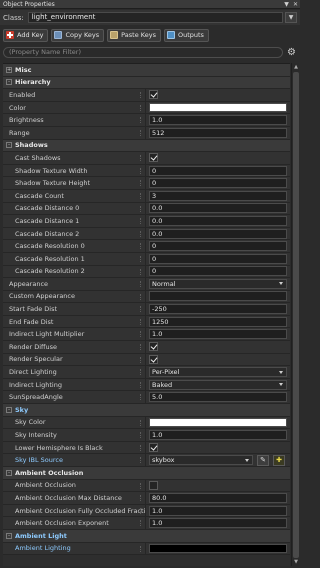 This screenshot has width=320, height=568. I want to click on property-row-end-fade-dist: End Fade Dist 1250, so click(146, 322).